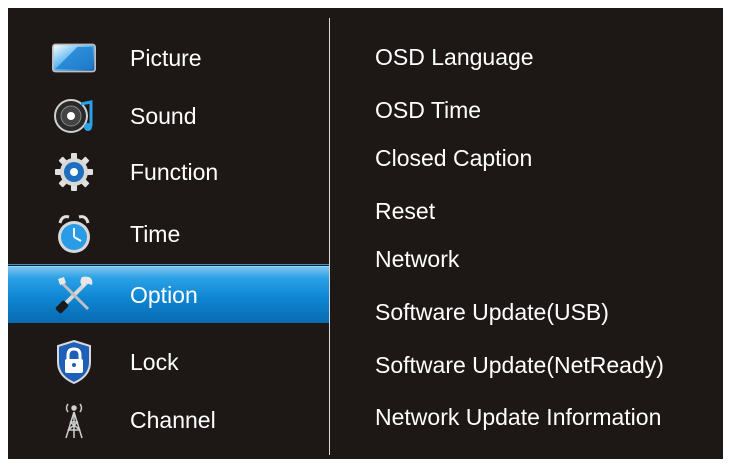  What do you see at coordinates (74, 116) in the screenshot?
I see `sound-icon` at bounding box center [74, 116].